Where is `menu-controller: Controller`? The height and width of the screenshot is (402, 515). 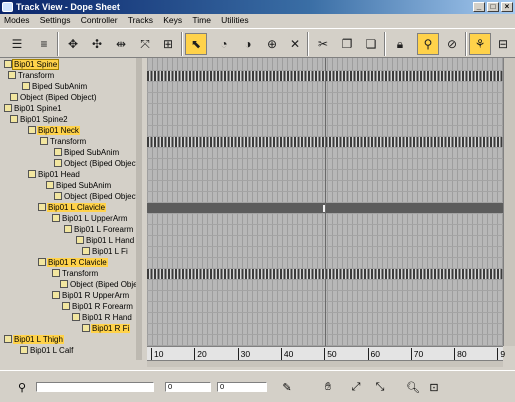
menu-controller: Controller is located at coordinates (99, 20).